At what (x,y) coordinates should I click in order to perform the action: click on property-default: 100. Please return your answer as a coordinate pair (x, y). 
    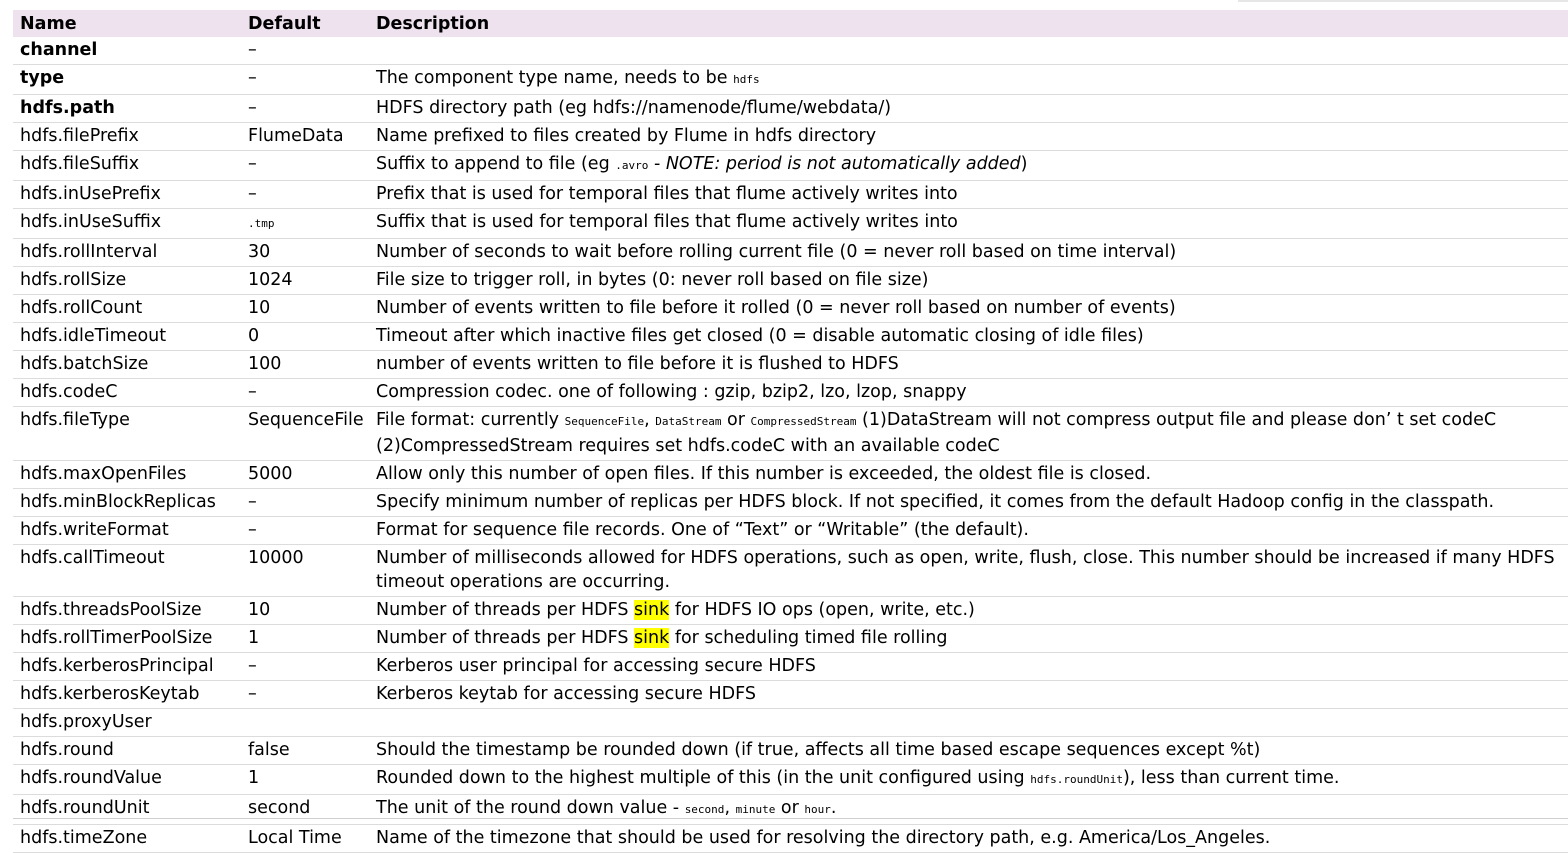
    Looking at the image, I should click on (305, 364).